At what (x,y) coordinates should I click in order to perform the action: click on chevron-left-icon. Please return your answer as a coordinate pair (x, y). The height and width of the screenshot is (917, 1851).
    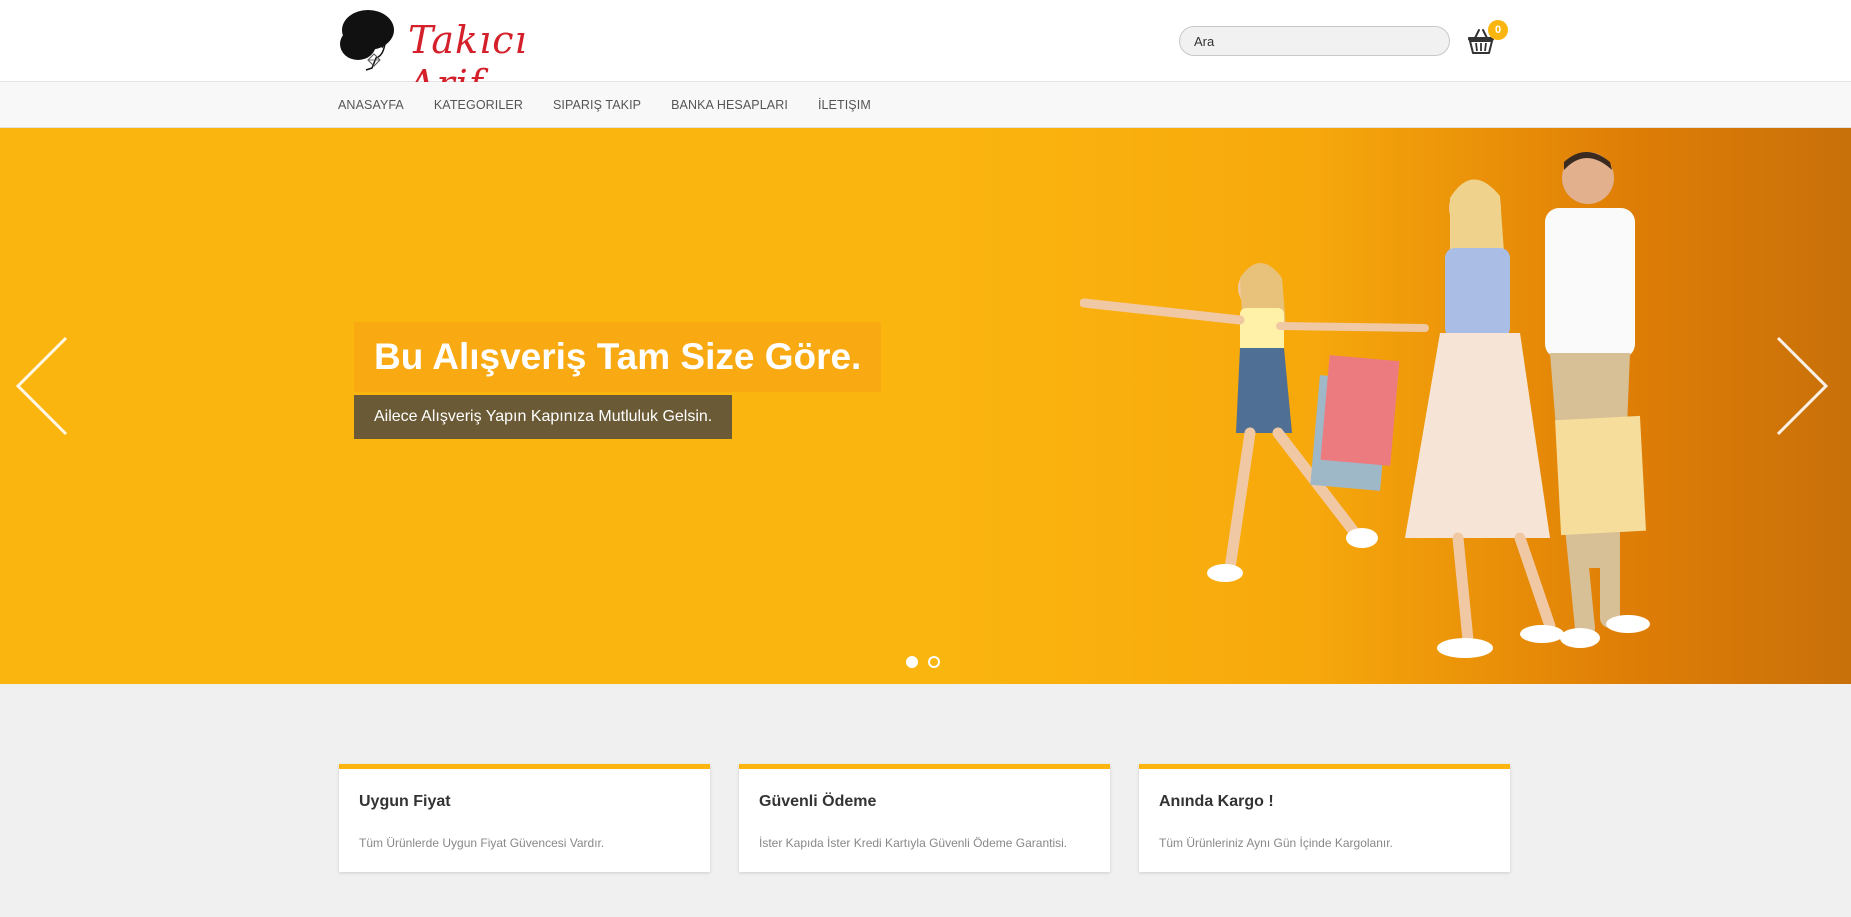
    Looking at the image, I should click on (41, 386).